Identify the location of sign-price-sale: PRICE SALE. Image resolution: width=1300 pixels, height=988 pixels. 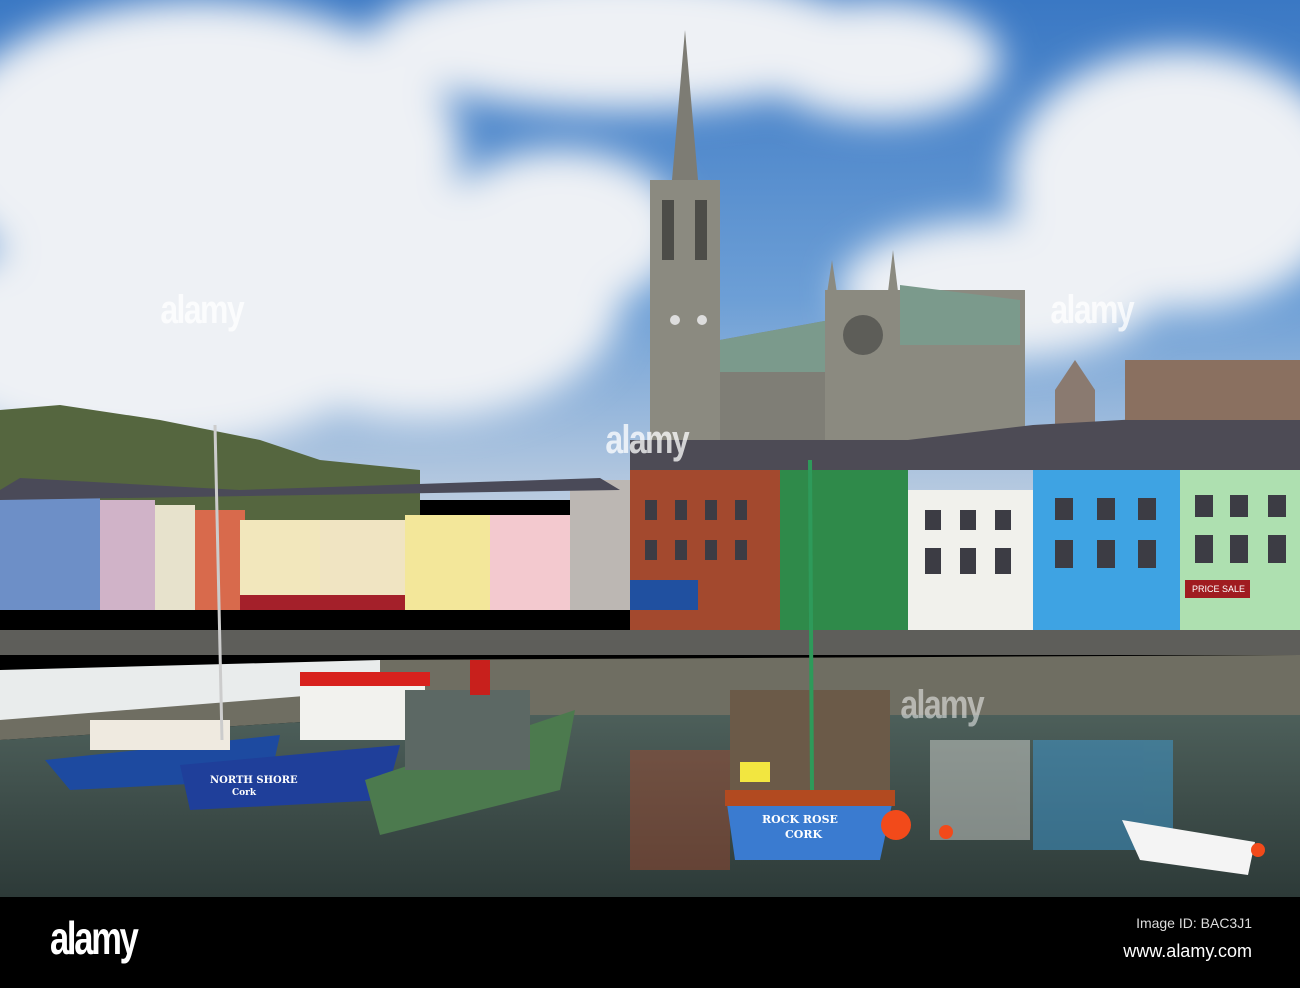
(1218, 589).